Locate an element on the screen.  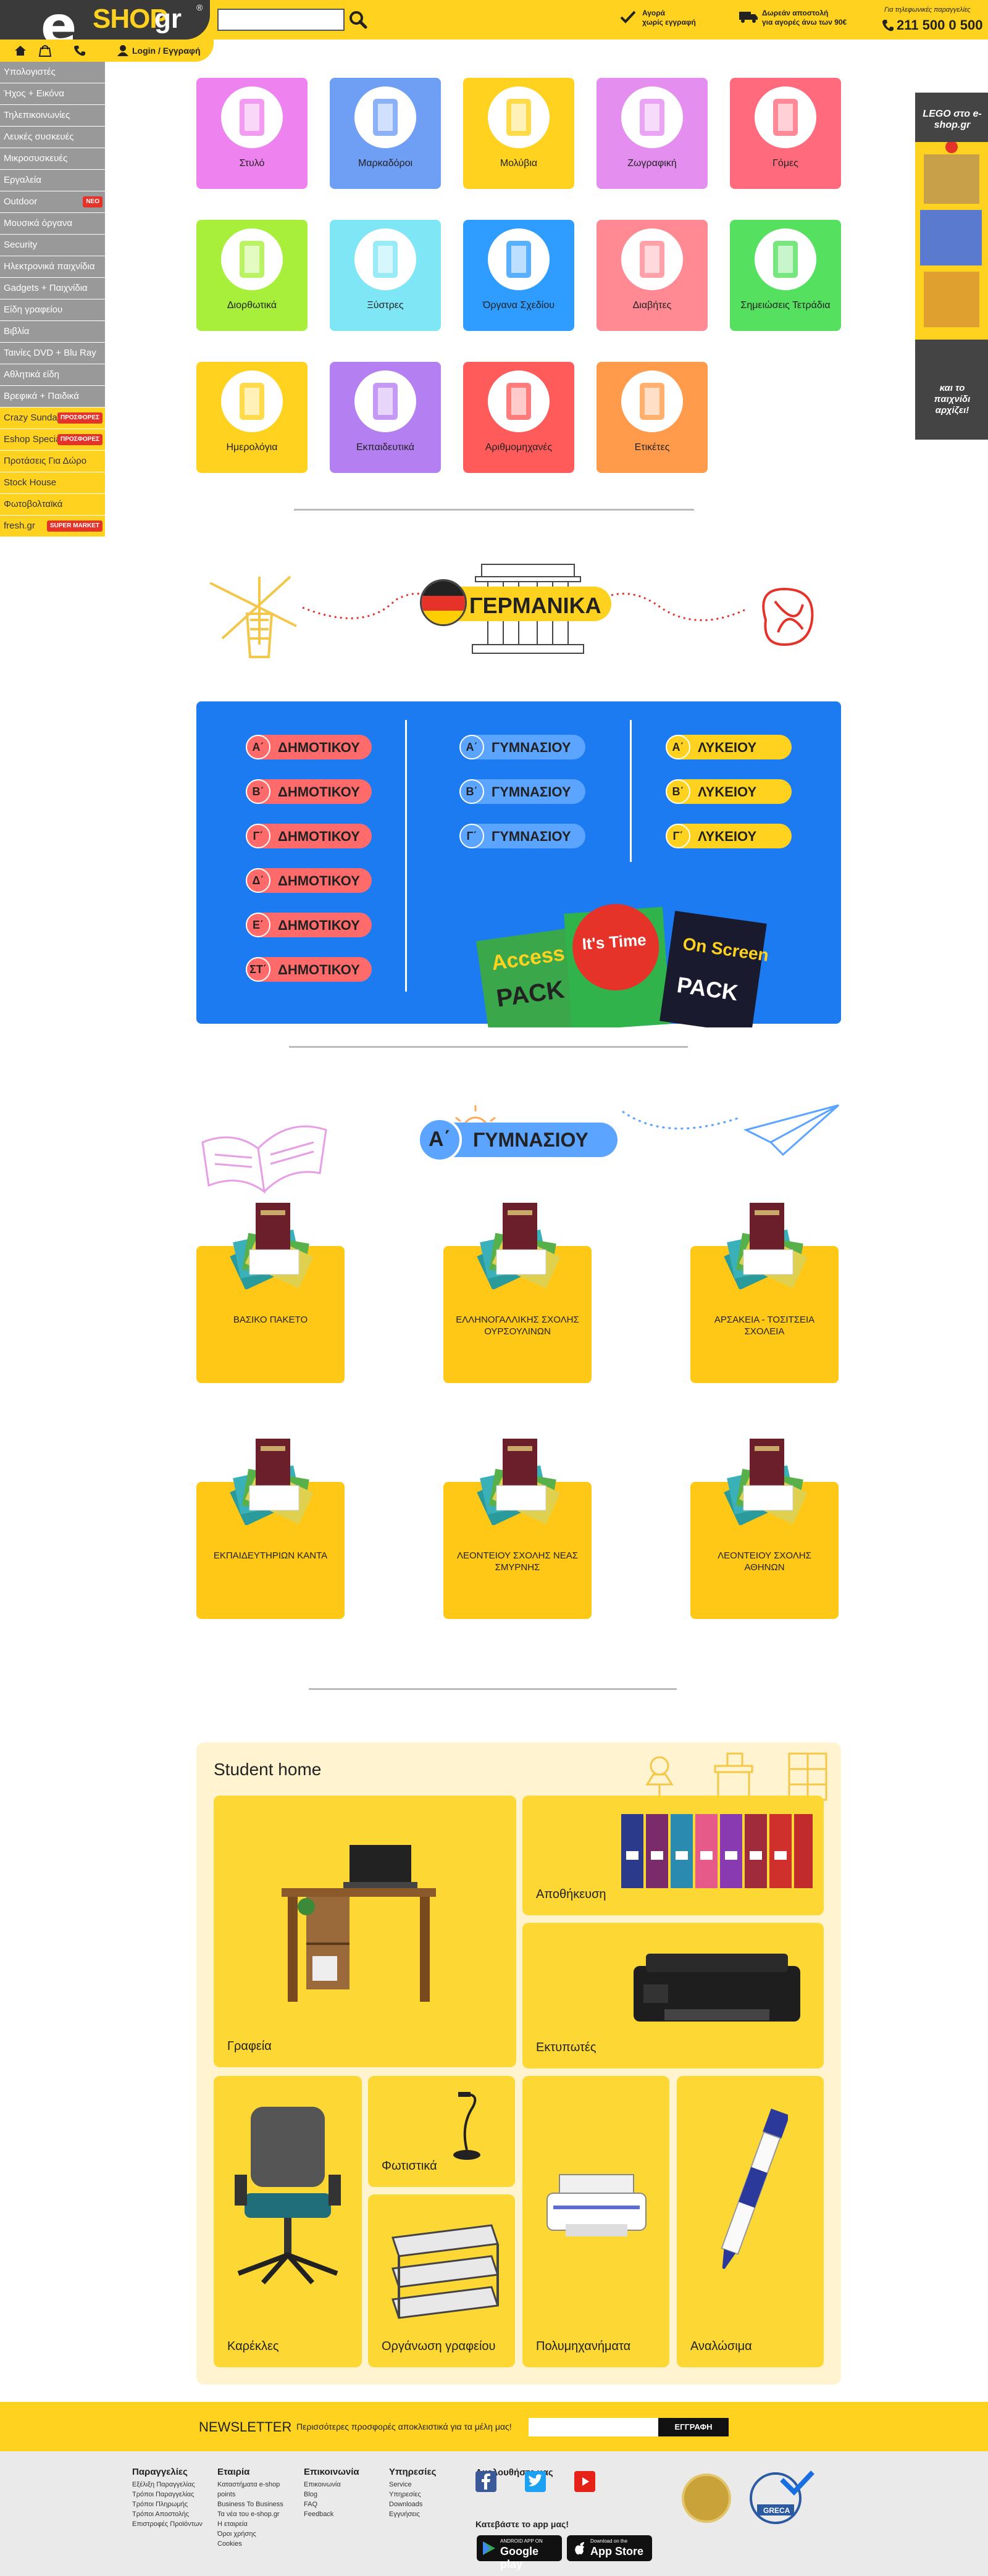
category-tile: Ημερολόγια is located at coordinates (252, 418).